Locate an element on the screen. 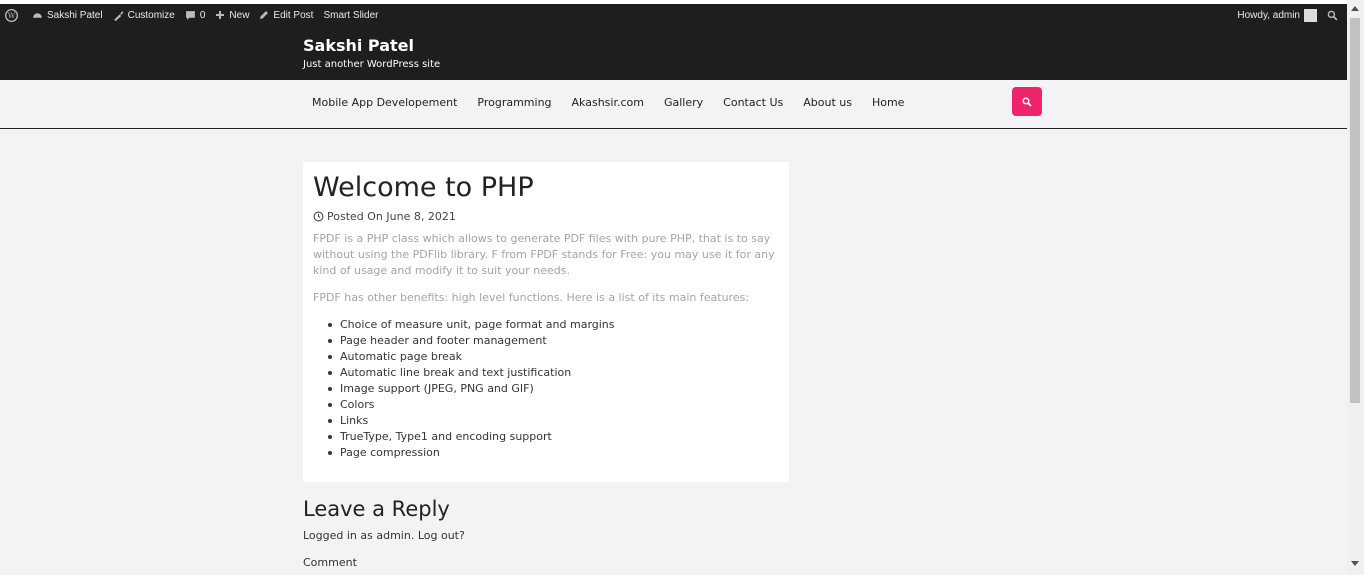  new-content-link: New is located at coordinates (232, 15).